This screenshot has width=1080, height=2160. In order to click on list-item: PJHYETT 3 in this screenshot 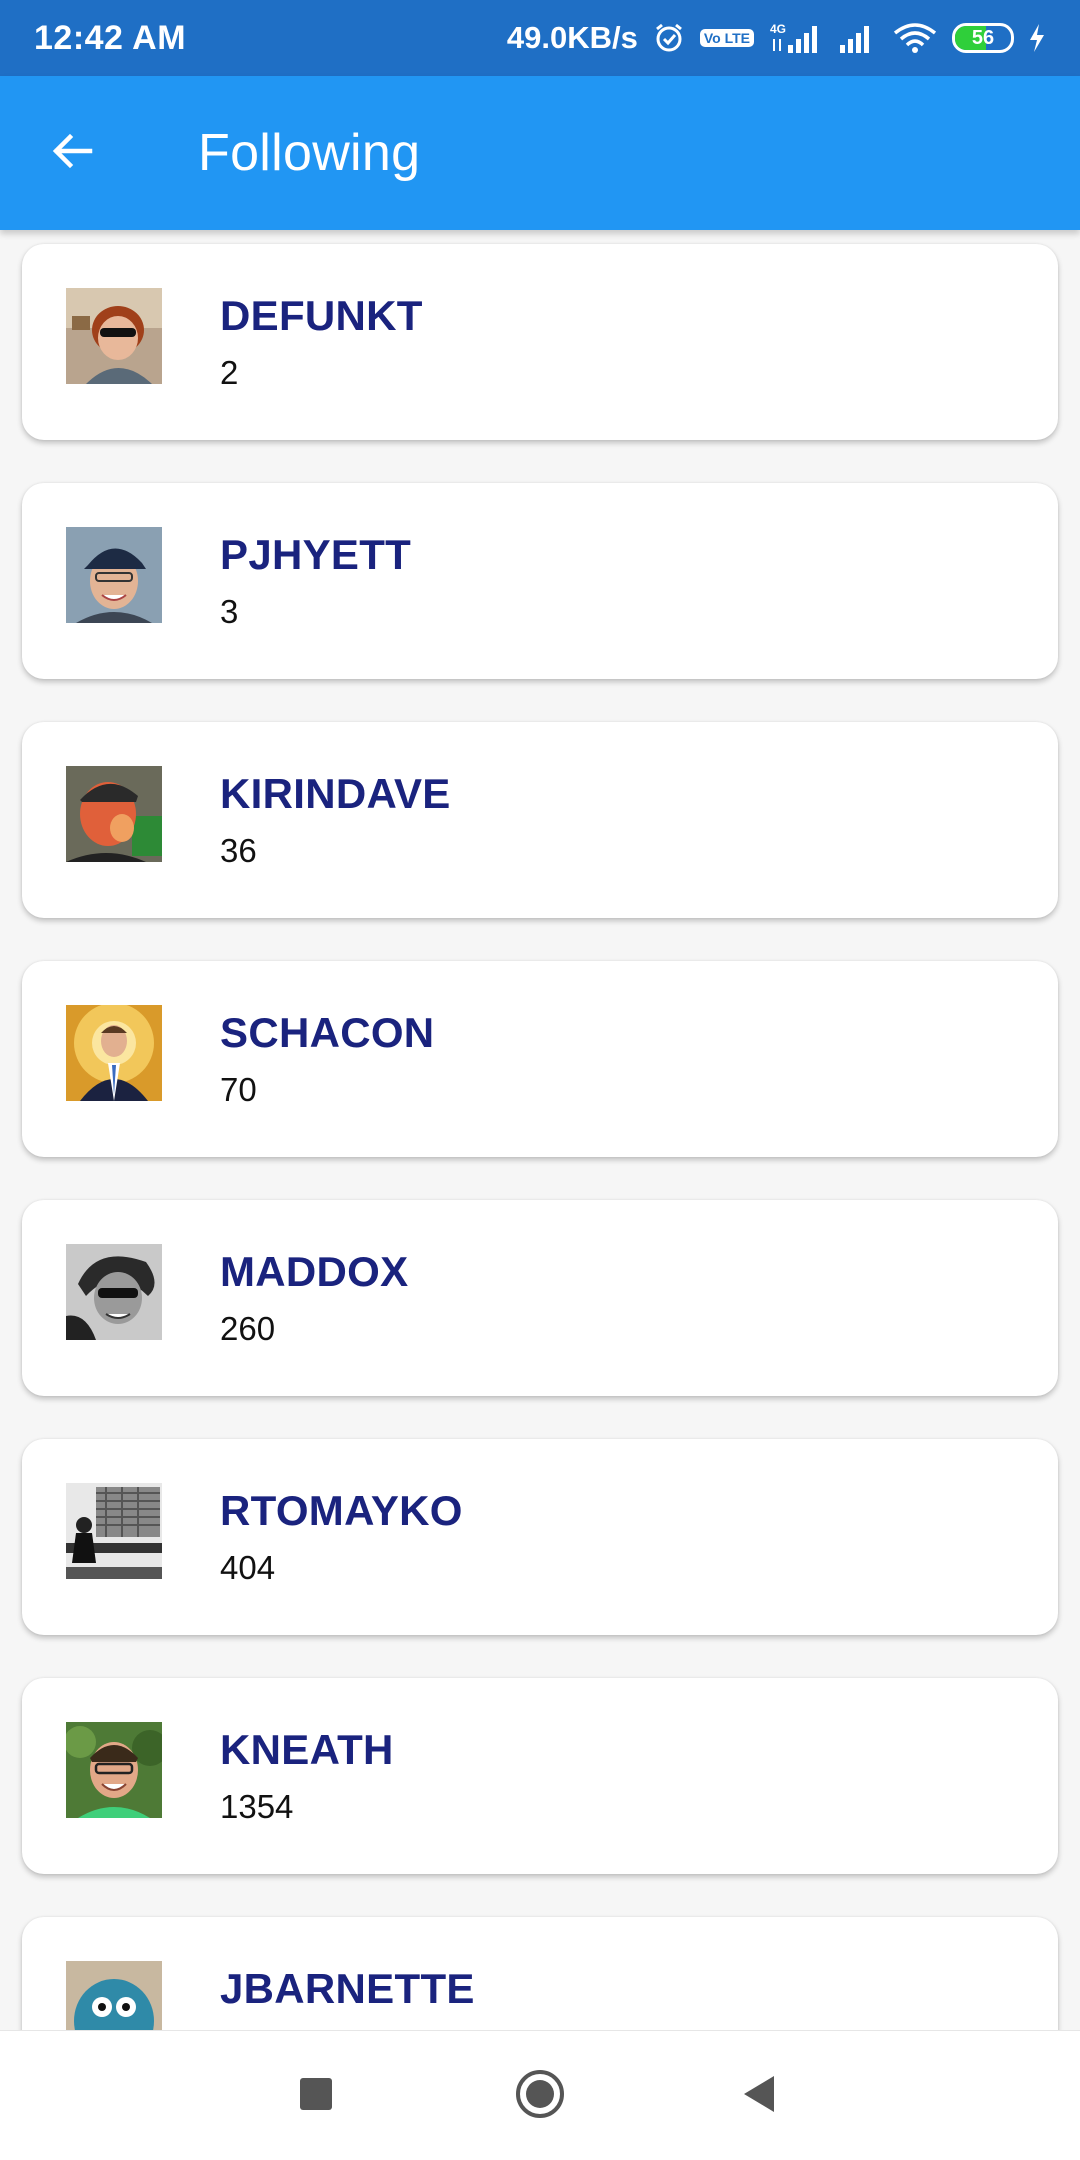, I will do `click(540, 581)`.